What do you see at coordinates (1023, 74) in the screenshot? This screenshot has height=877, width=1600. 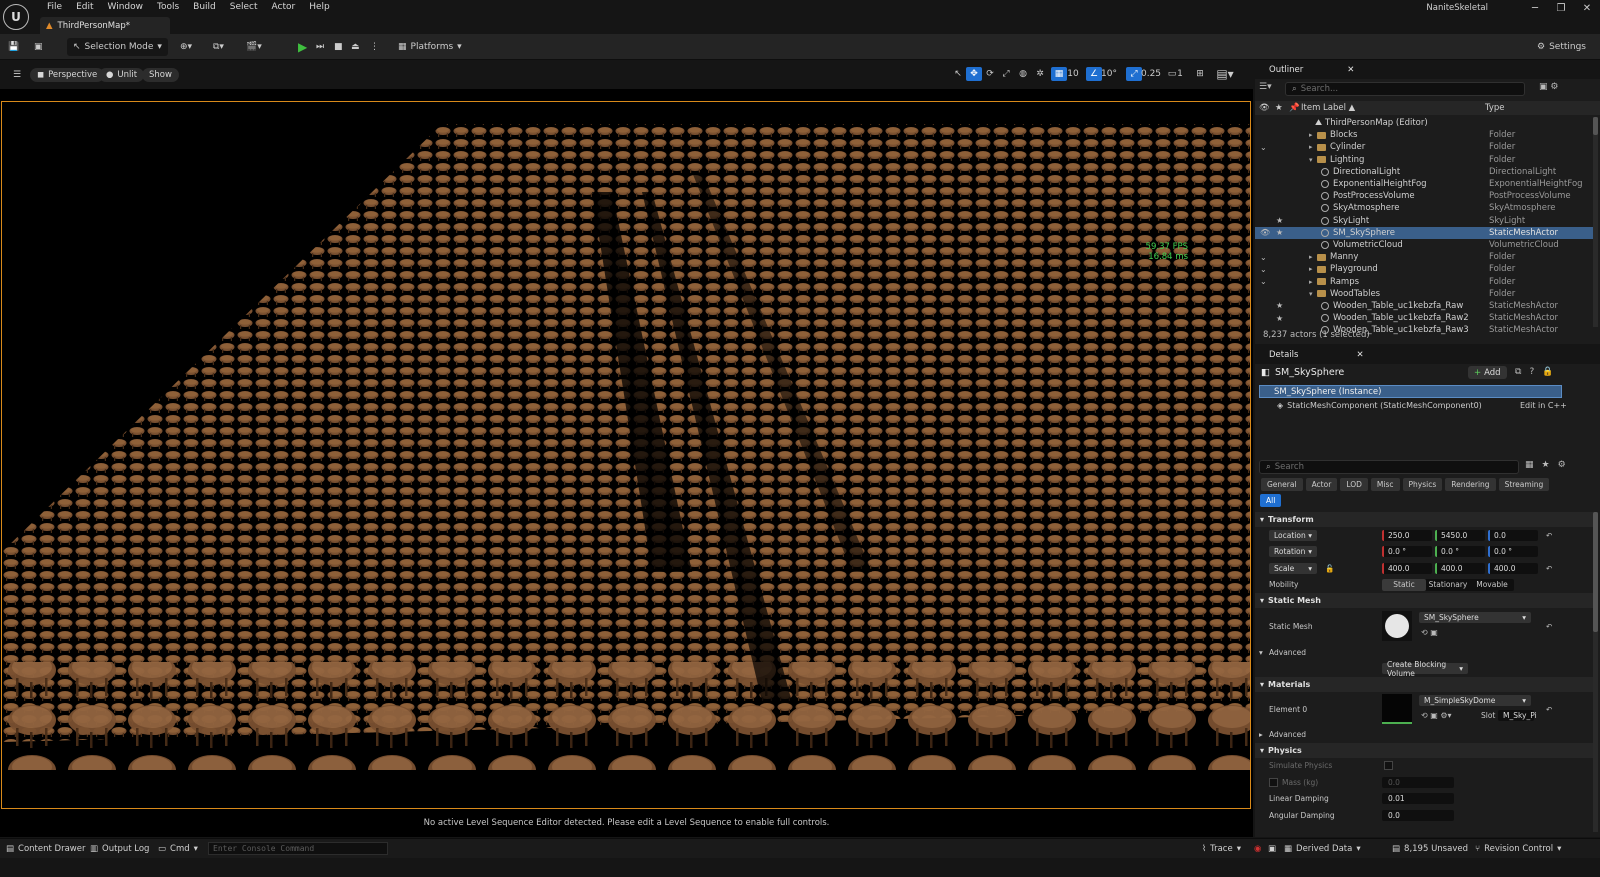 I see `world-space-icon: ◍` at bounding box center [1023, 74].